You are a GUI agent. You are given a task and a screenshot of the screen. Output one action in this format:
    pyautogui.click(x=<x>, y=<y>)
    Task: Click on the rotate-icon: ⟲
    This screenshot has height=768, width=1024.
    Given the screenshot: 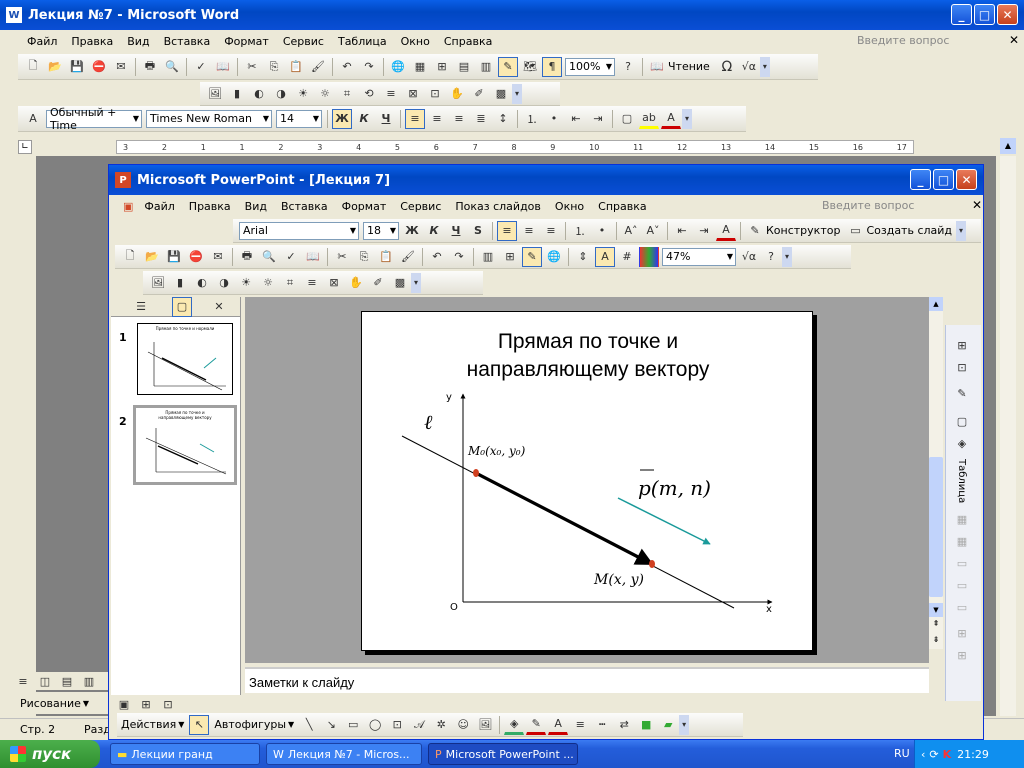 What is the action you would take?
    pyautogui.click(x=369, y=94)
    